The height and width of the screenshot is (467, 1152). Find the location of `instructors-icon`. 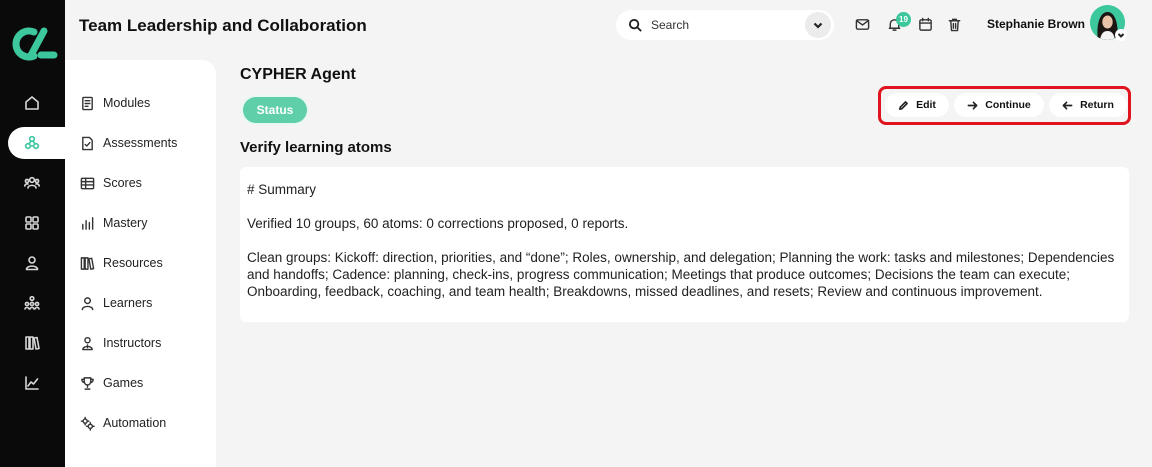

instructors-icon is located at coordinates (87, 343).